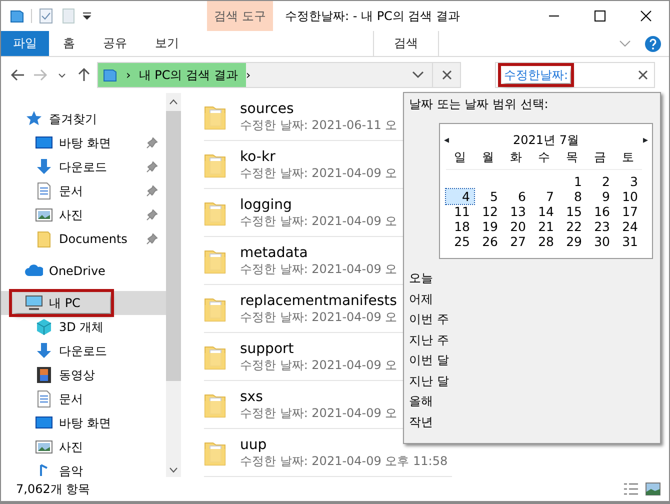 The height and width of the screenshot is (504, 670). Describe the element at coordinates (572, 226) in the screenshot. I see `calendar-day: 22` at that location.